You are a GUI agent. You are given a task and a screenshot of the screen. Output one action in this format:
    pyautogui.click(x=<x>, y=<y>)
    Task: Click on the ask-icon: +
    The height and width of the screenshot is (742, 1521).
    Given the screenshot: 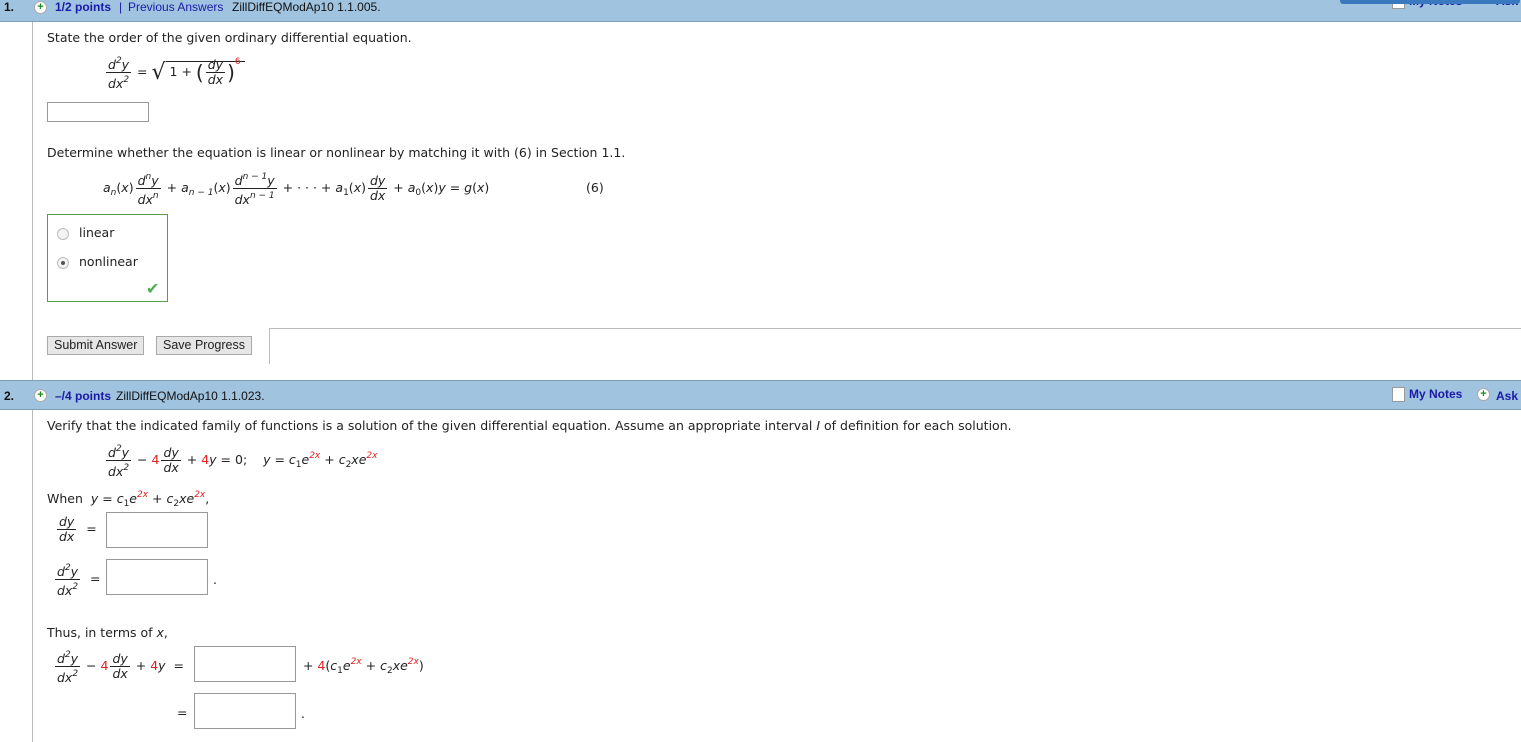 What is the action you would take?
    pyautogui.click(x=1483, y=394)
    